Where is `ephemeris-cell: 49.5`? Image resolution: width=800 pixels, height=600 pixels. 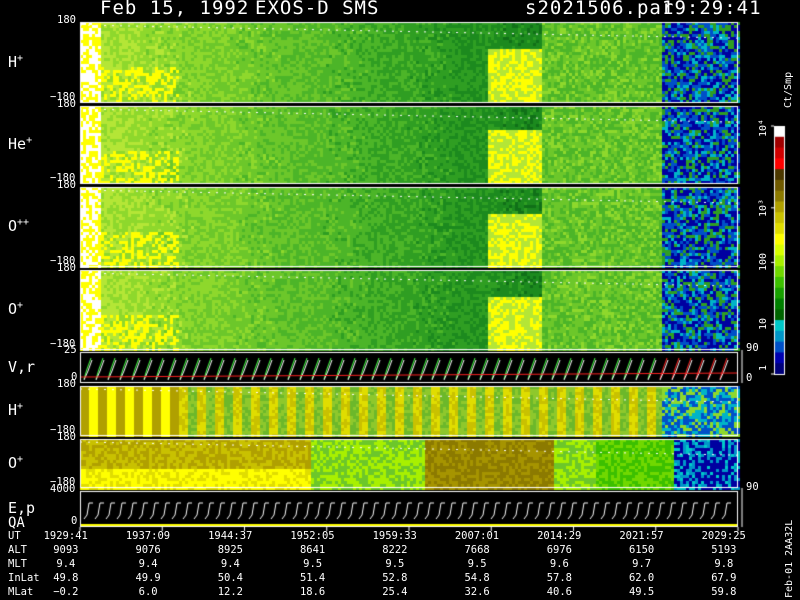 ephemeris-cell: 49.5 is located at coordinates (641, 592).